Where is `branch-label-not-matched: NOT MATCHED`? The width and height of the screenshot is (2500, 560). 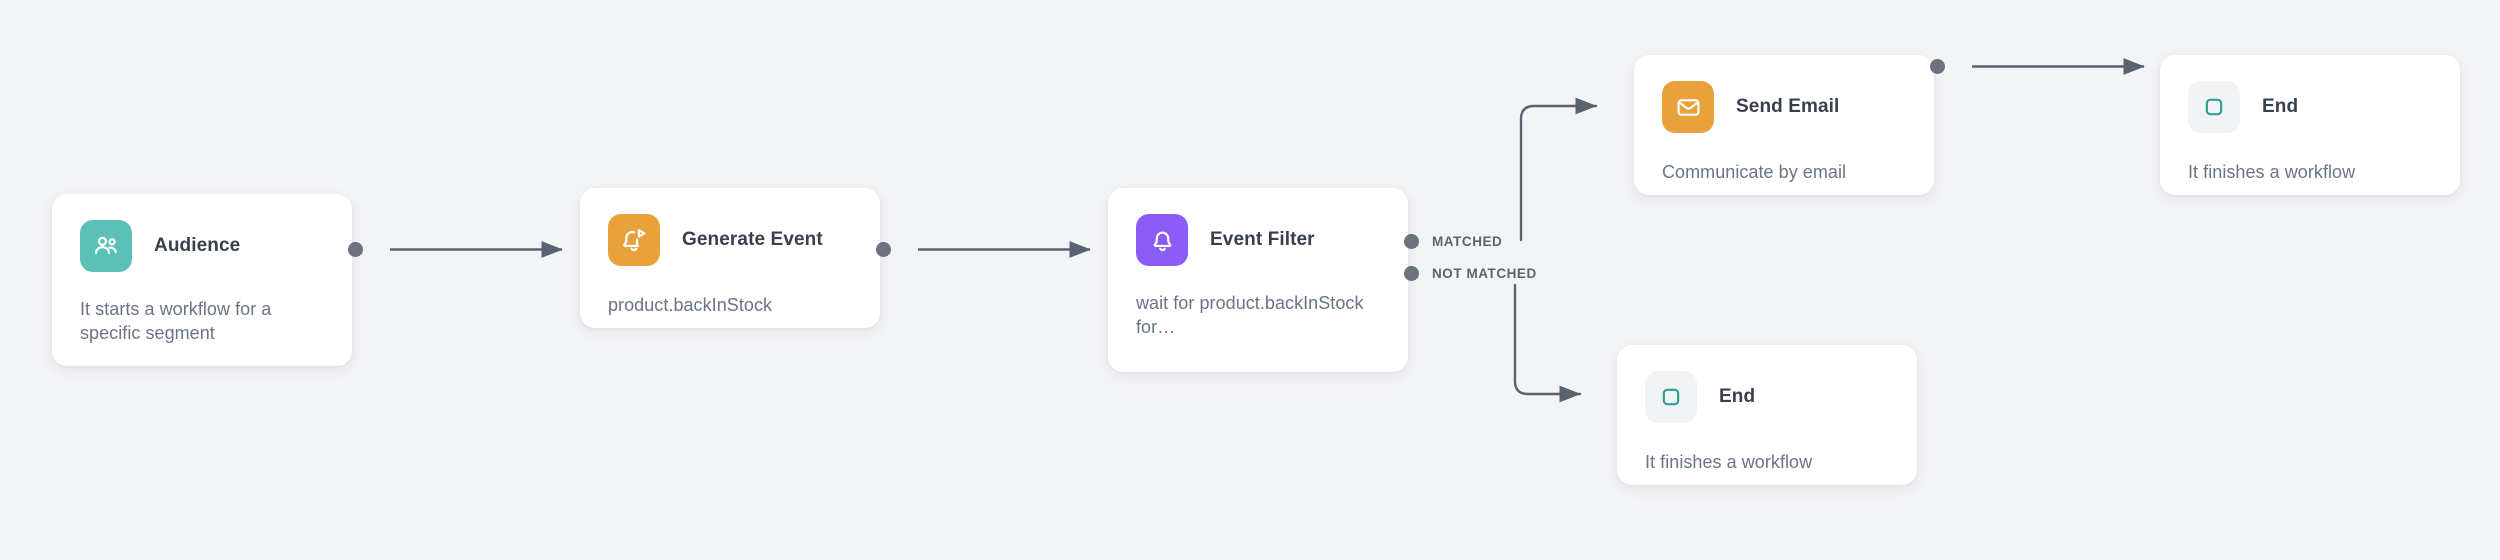 branch-label-not-matched: NOT MATCHED is located at coordinates (1484, 273).